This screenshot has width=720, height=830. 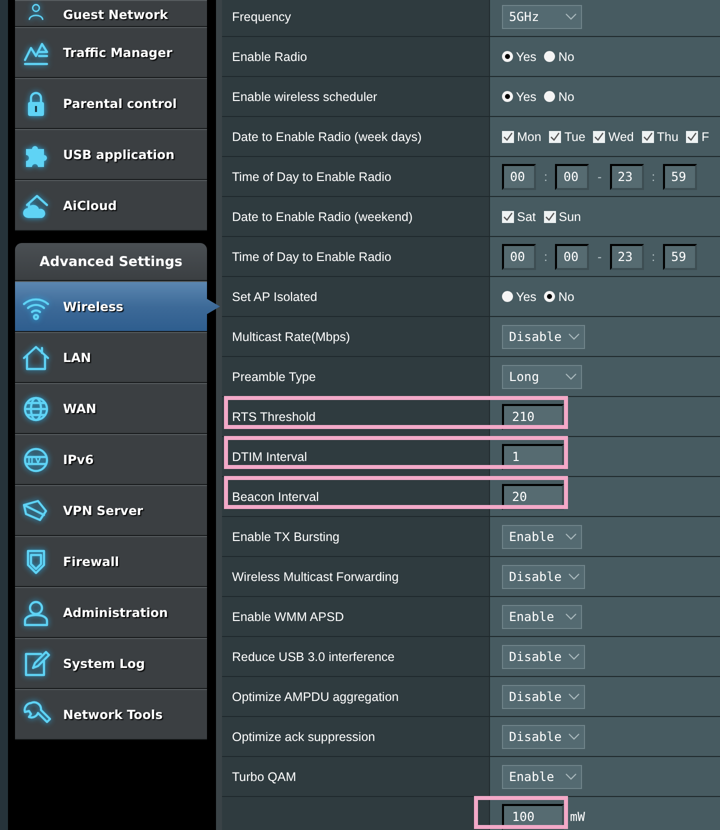 What do you see at coordinates (111, 103) in the screenshot?
I see `sidebar-menu-item: Parental control` at bounding box center [111, 103].